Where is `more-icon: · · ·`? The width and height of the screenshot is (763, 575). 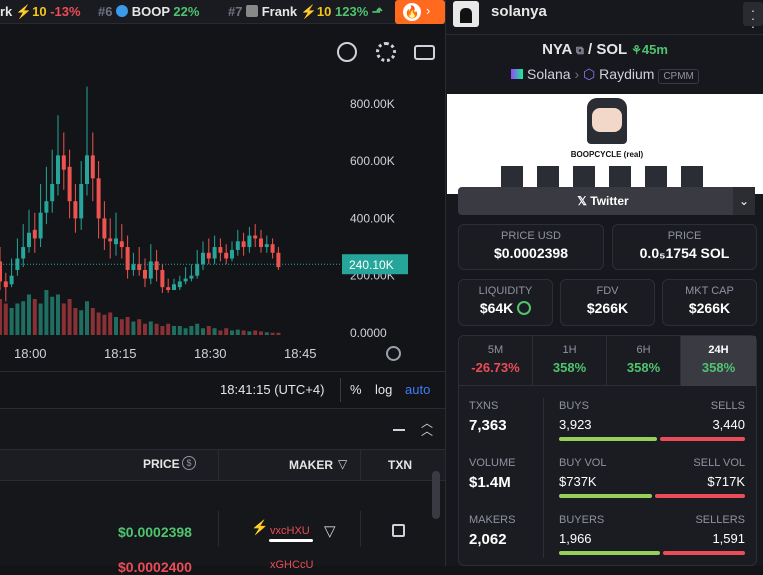
more-icon: · · · is located at coordinates (753, 17).